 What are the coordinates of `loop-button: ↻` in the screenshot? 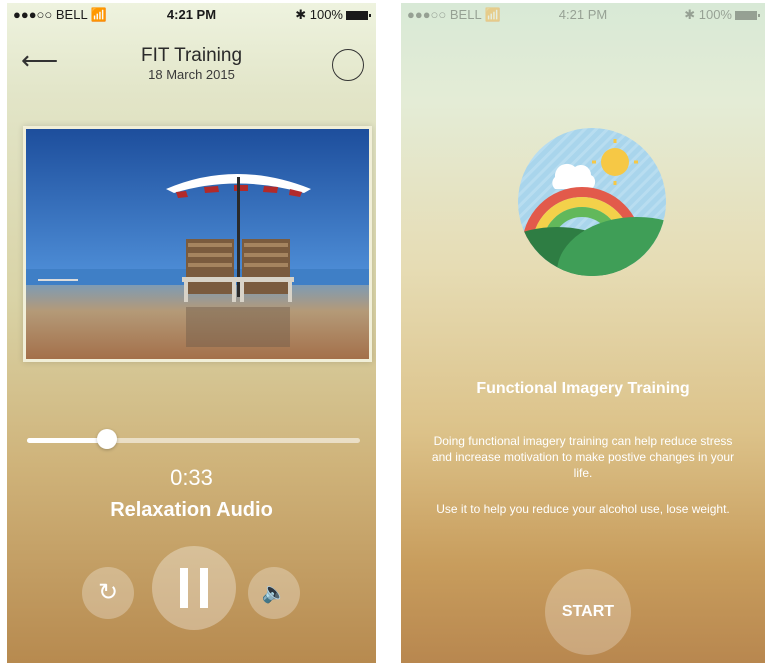 It's located at (108, 593).